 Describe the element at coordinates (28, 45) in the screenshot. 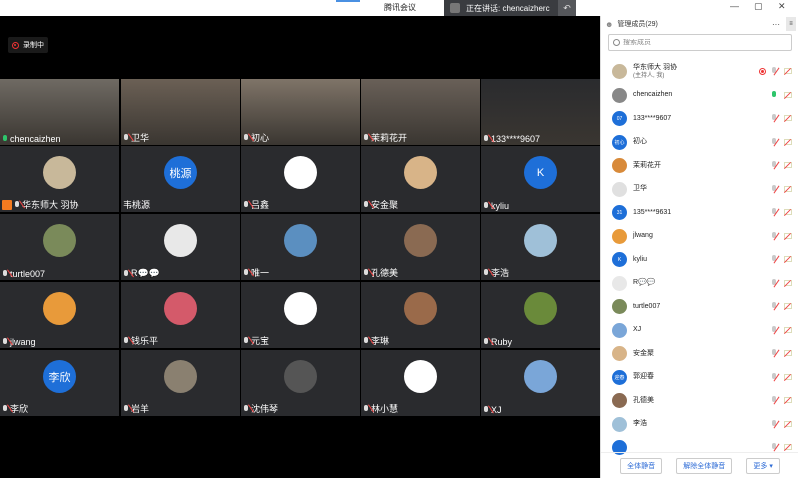

I see `recording-badge: 录制中` at that location.